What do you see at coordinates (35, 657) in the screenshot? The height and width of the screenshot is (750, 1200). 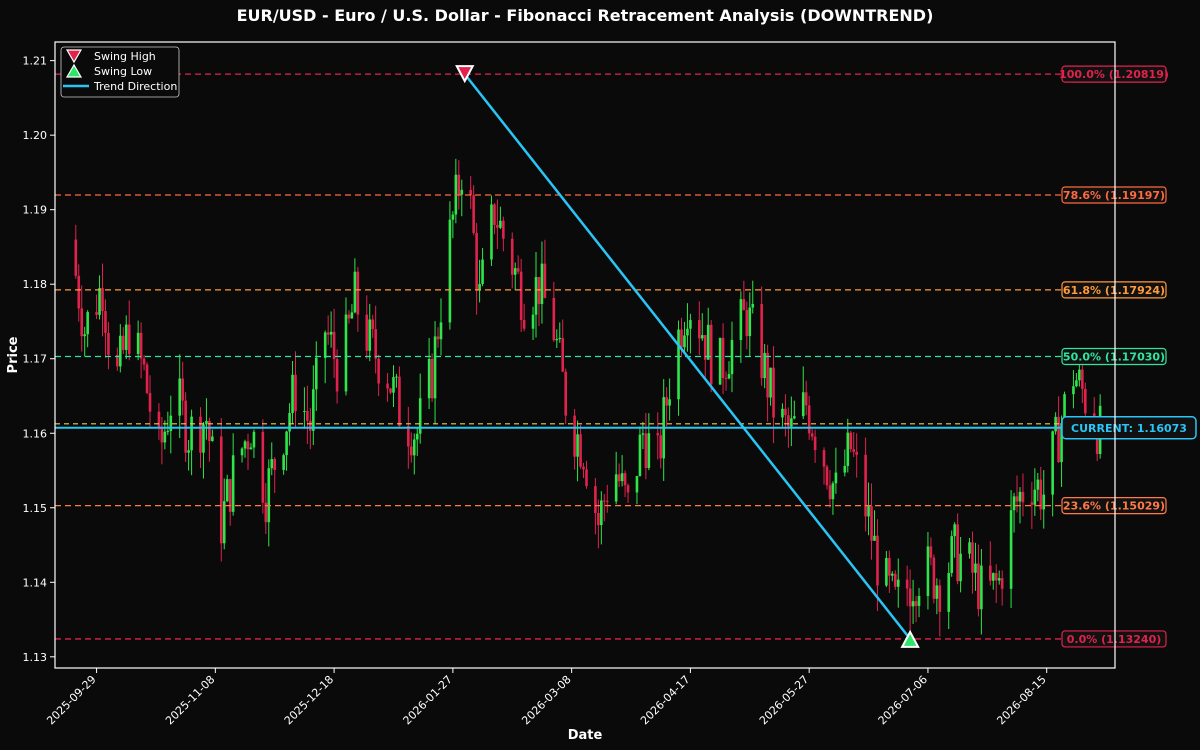 I see `y-tick-label: 1.13` at bounding box center [35, 657].